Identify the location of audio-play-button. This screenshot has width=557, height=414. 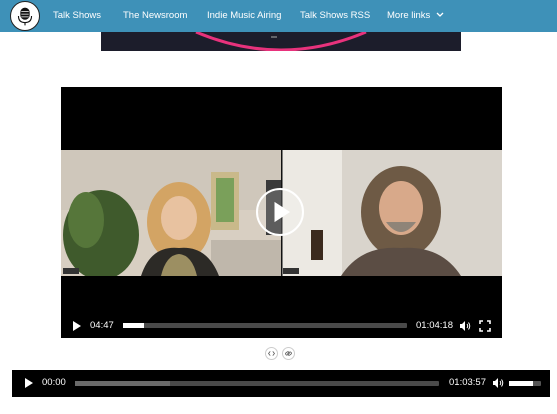
(29, 383).